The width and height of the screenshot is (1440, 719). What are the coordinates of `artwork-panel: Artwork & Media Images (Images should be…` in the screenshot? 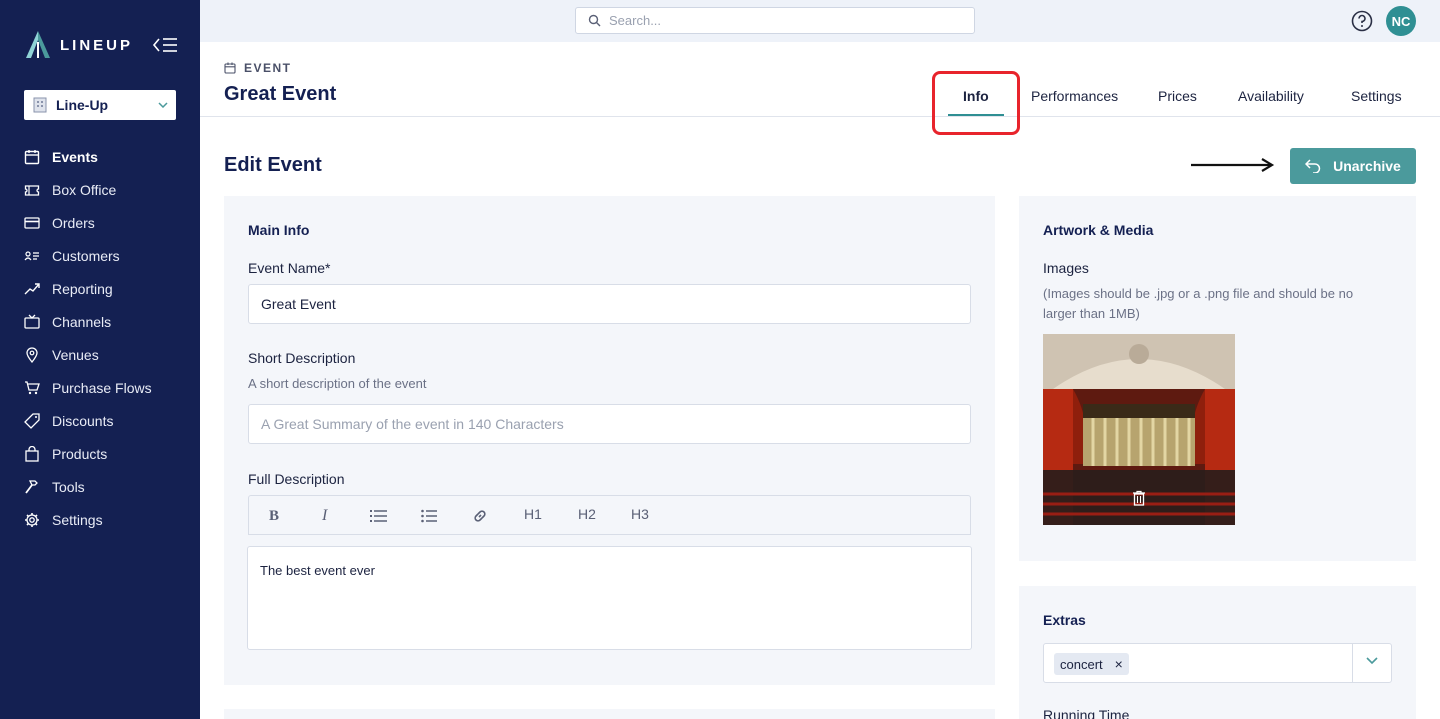 It's located at (1217, 378).